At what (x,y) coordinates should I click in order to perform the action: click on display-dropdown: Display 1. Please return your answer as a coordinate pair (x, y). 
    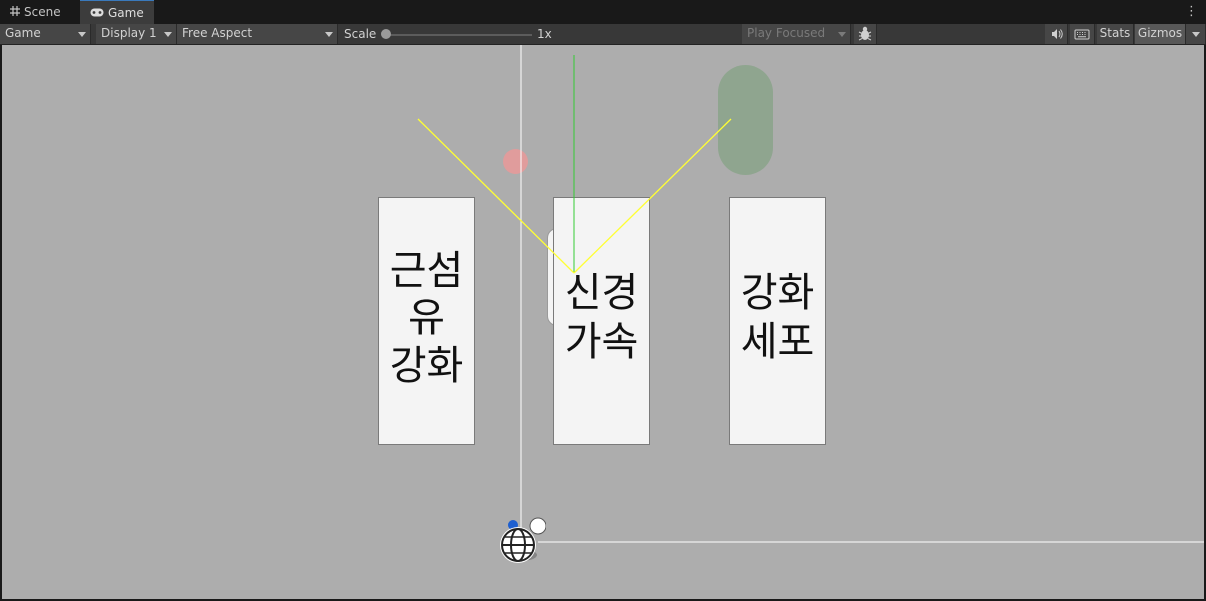
    Looking at the image, I should click on (136, 34).